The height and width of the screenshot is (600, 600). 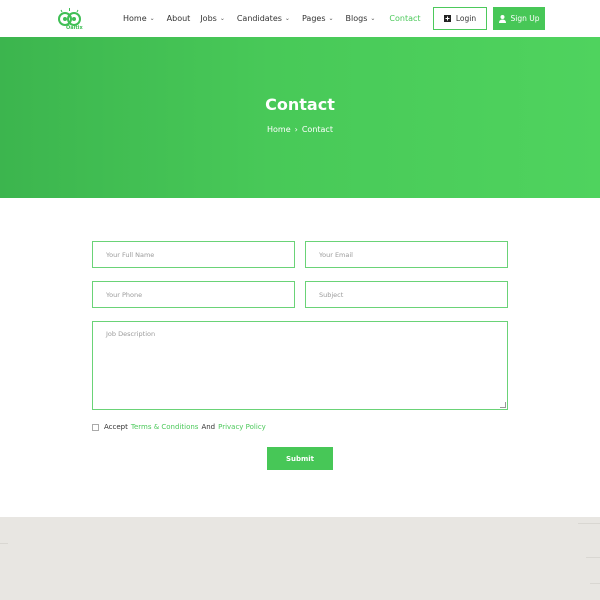 What do you see at coordinates (130, 254) in the screenshot?
I see `full-name-placeholder: Your Full Name` at bounding box center [130, 254].